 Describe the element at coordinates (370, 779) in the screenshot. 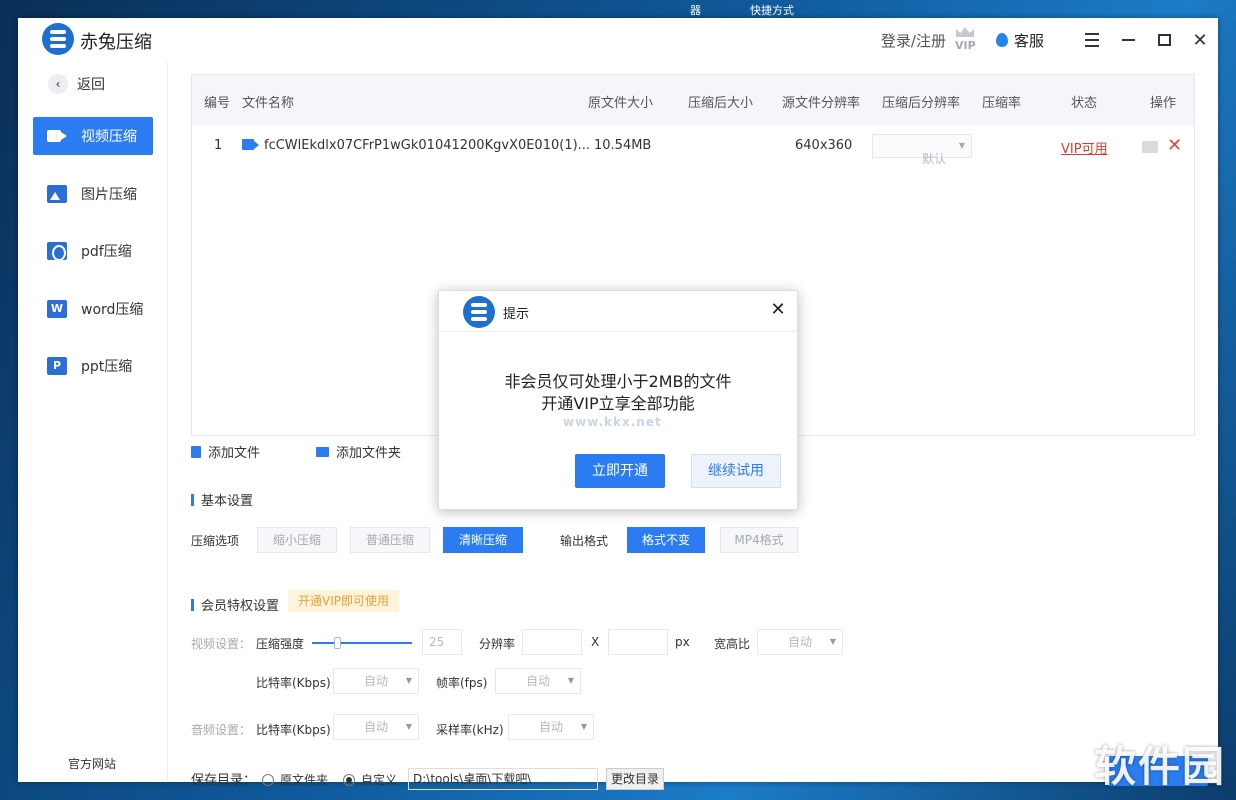

I see `radio-custom: 自定义` at that location.